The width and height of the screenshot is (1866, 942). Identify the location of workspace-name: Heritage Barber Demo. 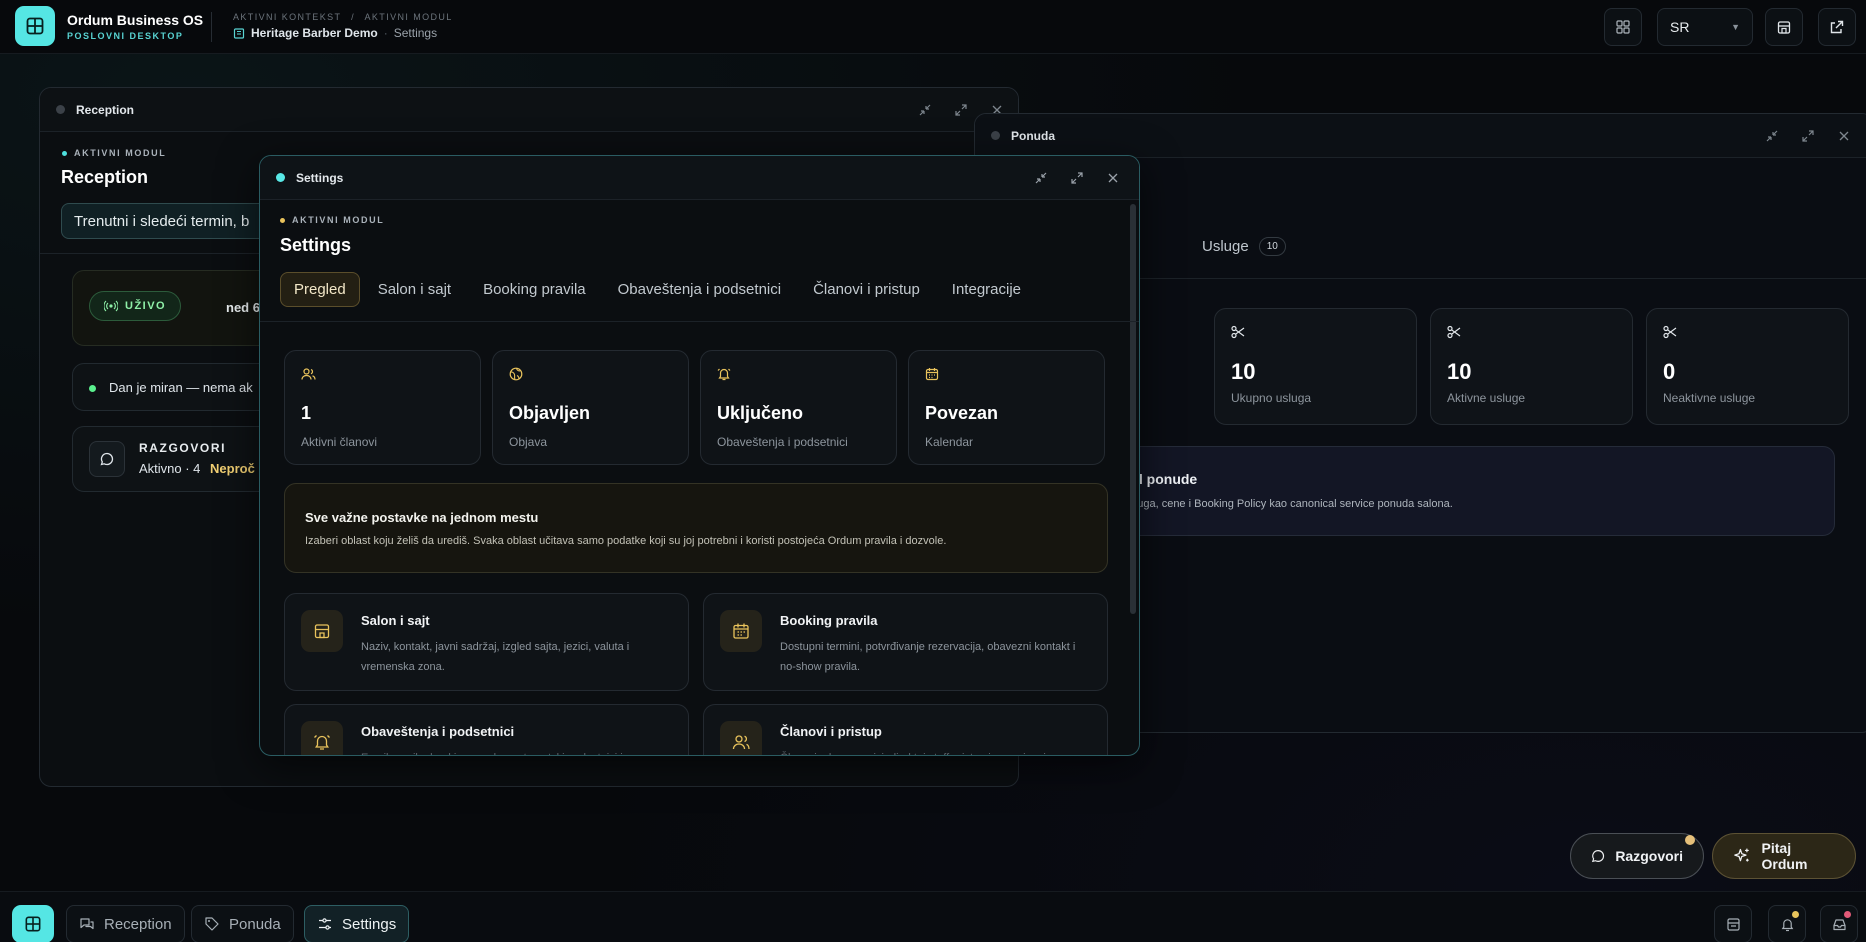
(314, 33).